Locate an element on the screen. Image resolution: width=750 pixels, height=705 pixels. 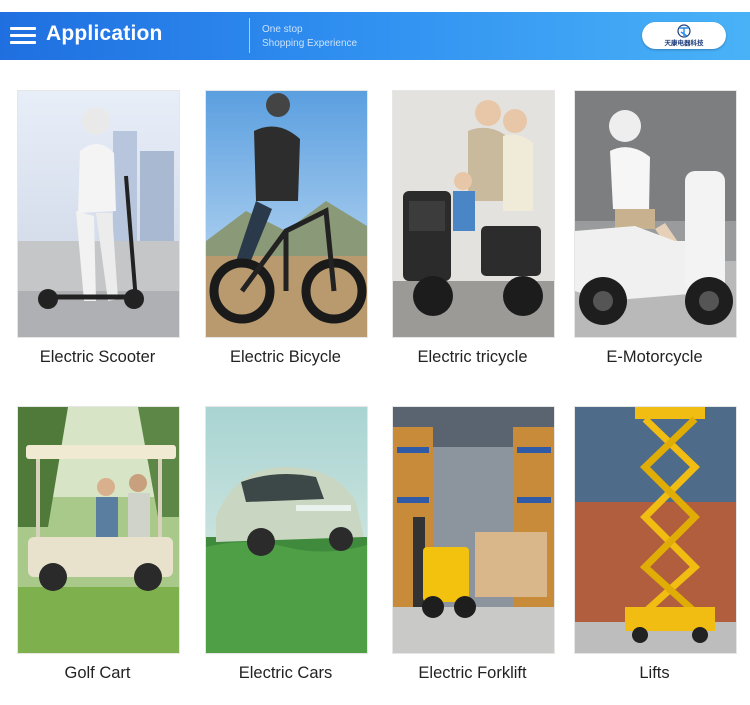
product-label: E-Motorcycle is located at coordinates (652, 357).